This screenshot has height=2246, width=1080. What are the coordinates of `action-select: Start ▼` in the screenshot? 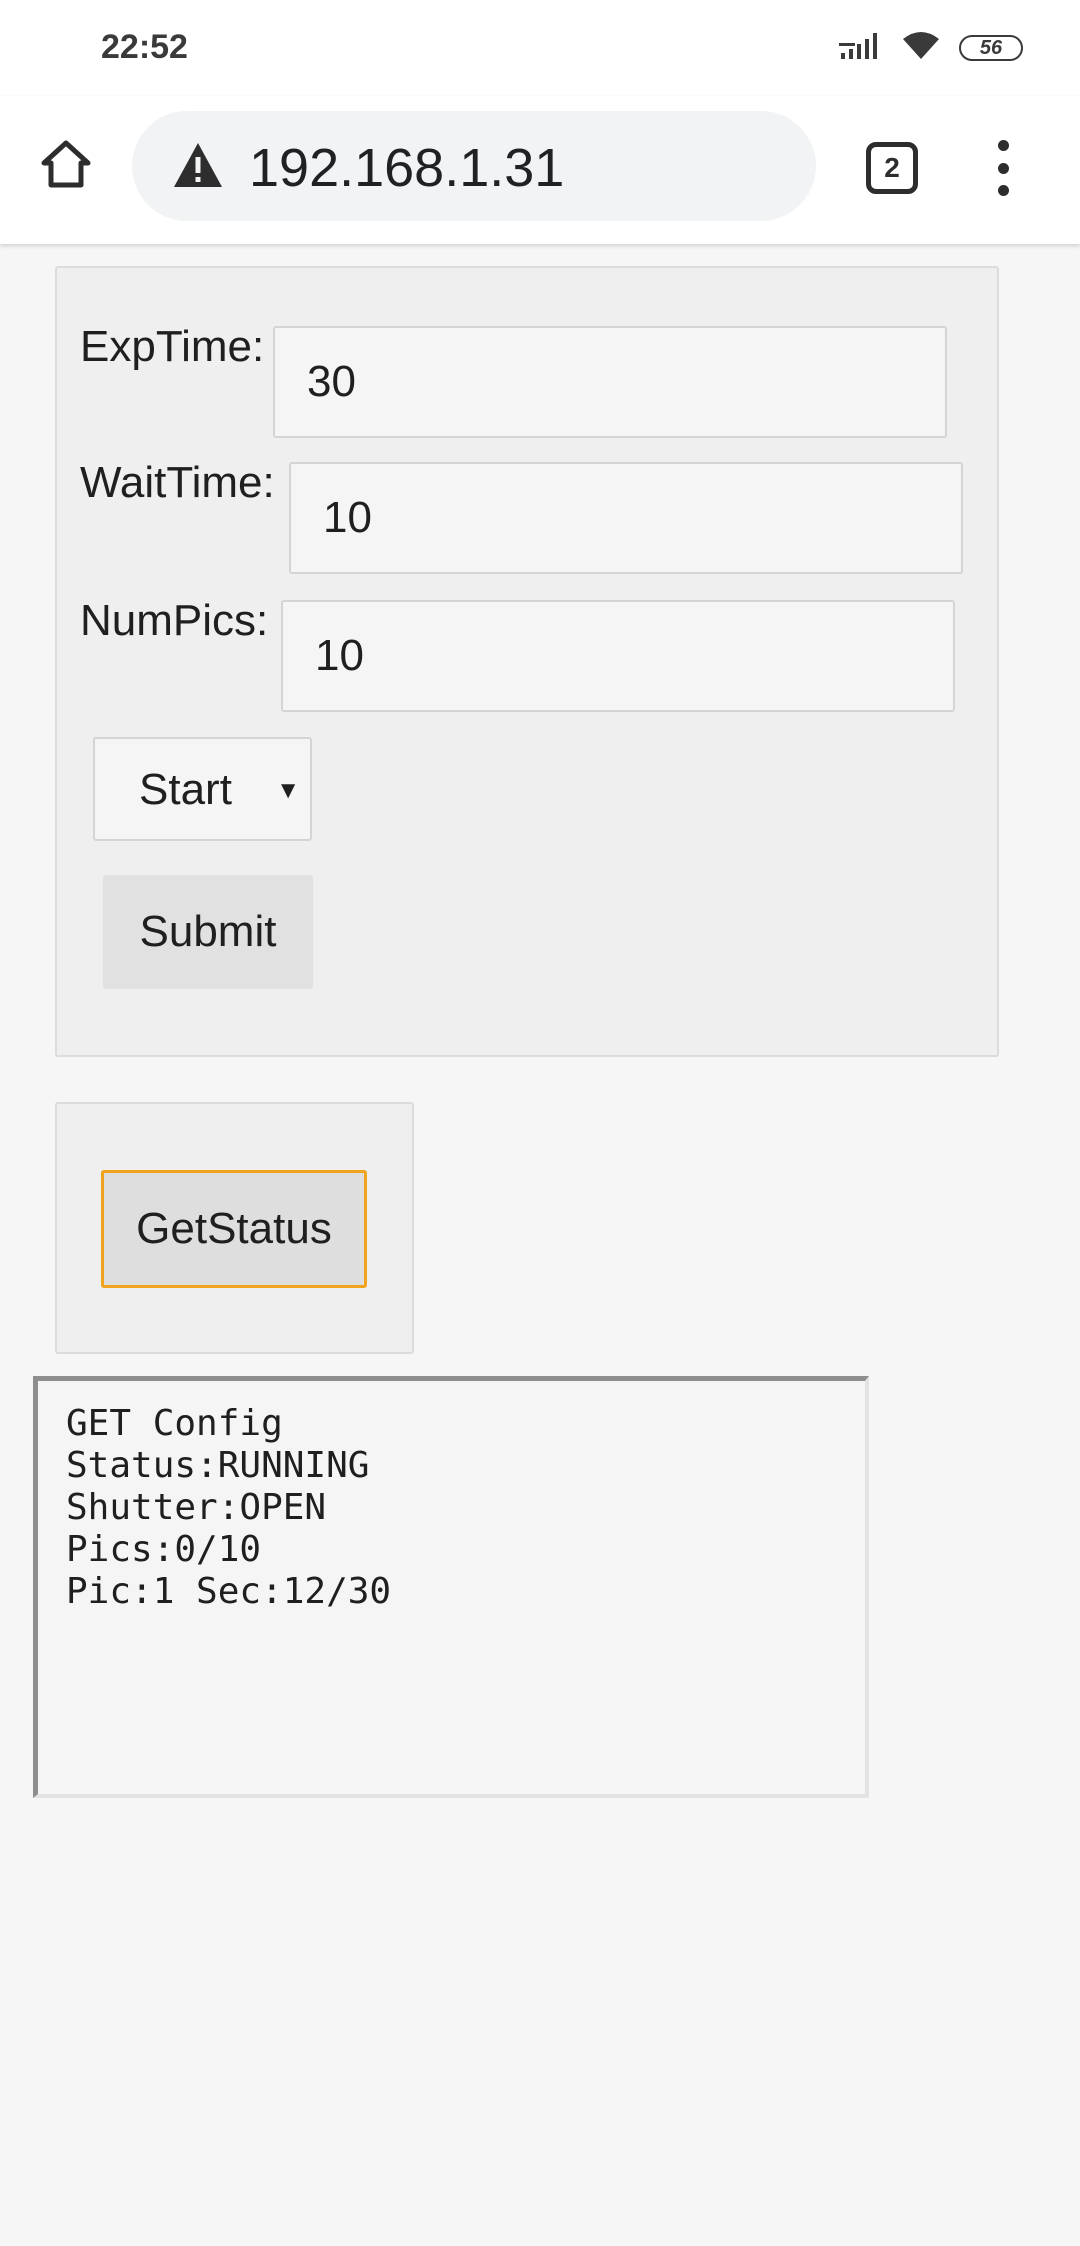 It's located at (202, 789).